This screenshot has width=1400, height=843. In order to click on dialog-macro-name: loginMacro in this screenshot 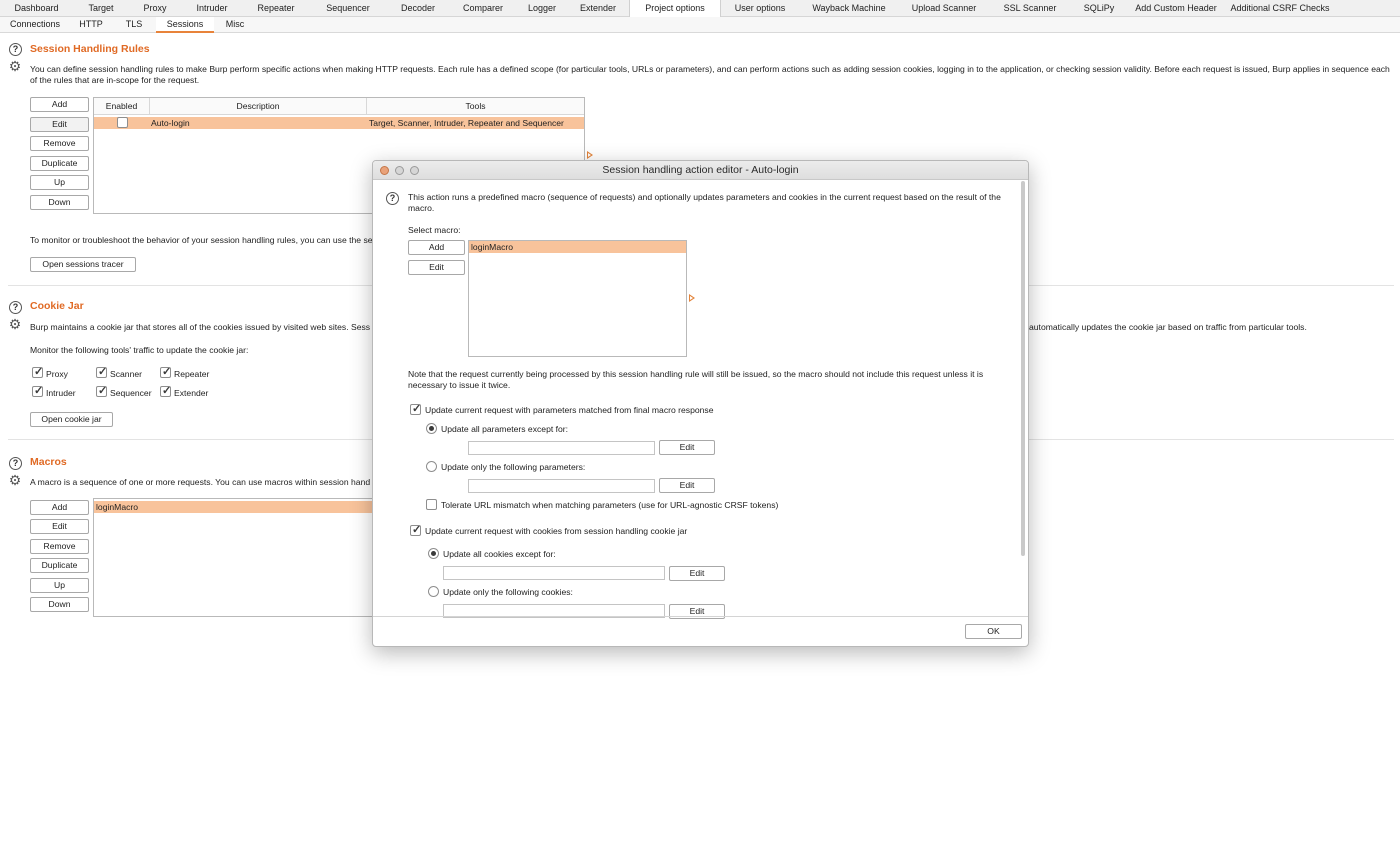, I will do `click(492, 247)`.